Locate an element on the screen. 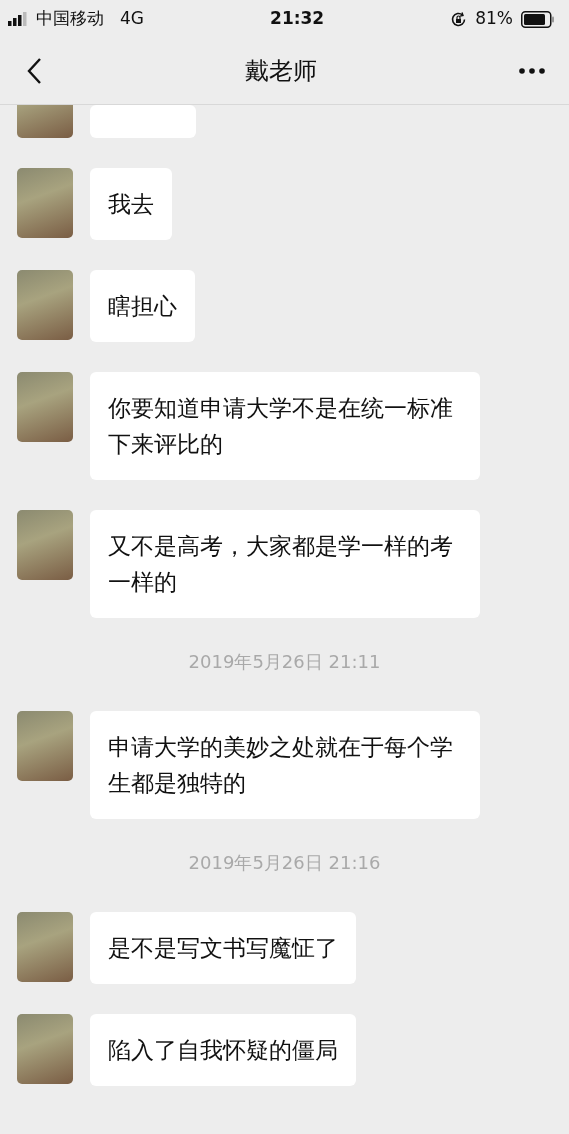 The width and height of the screenshot is (569, 1134). timestamp: 2019年5月26日 21:11 is located at coordinates (284, 662).